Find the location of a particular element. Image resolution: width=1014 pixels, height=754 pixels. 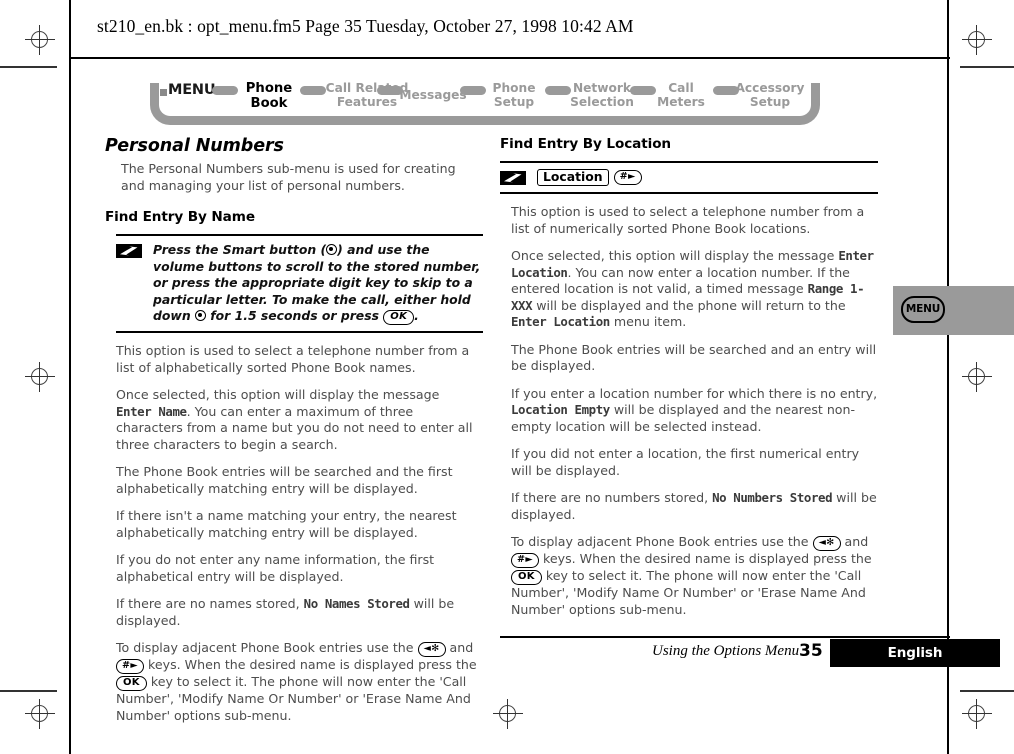

registration-mark-top-left is located at coordinates (40, 40).